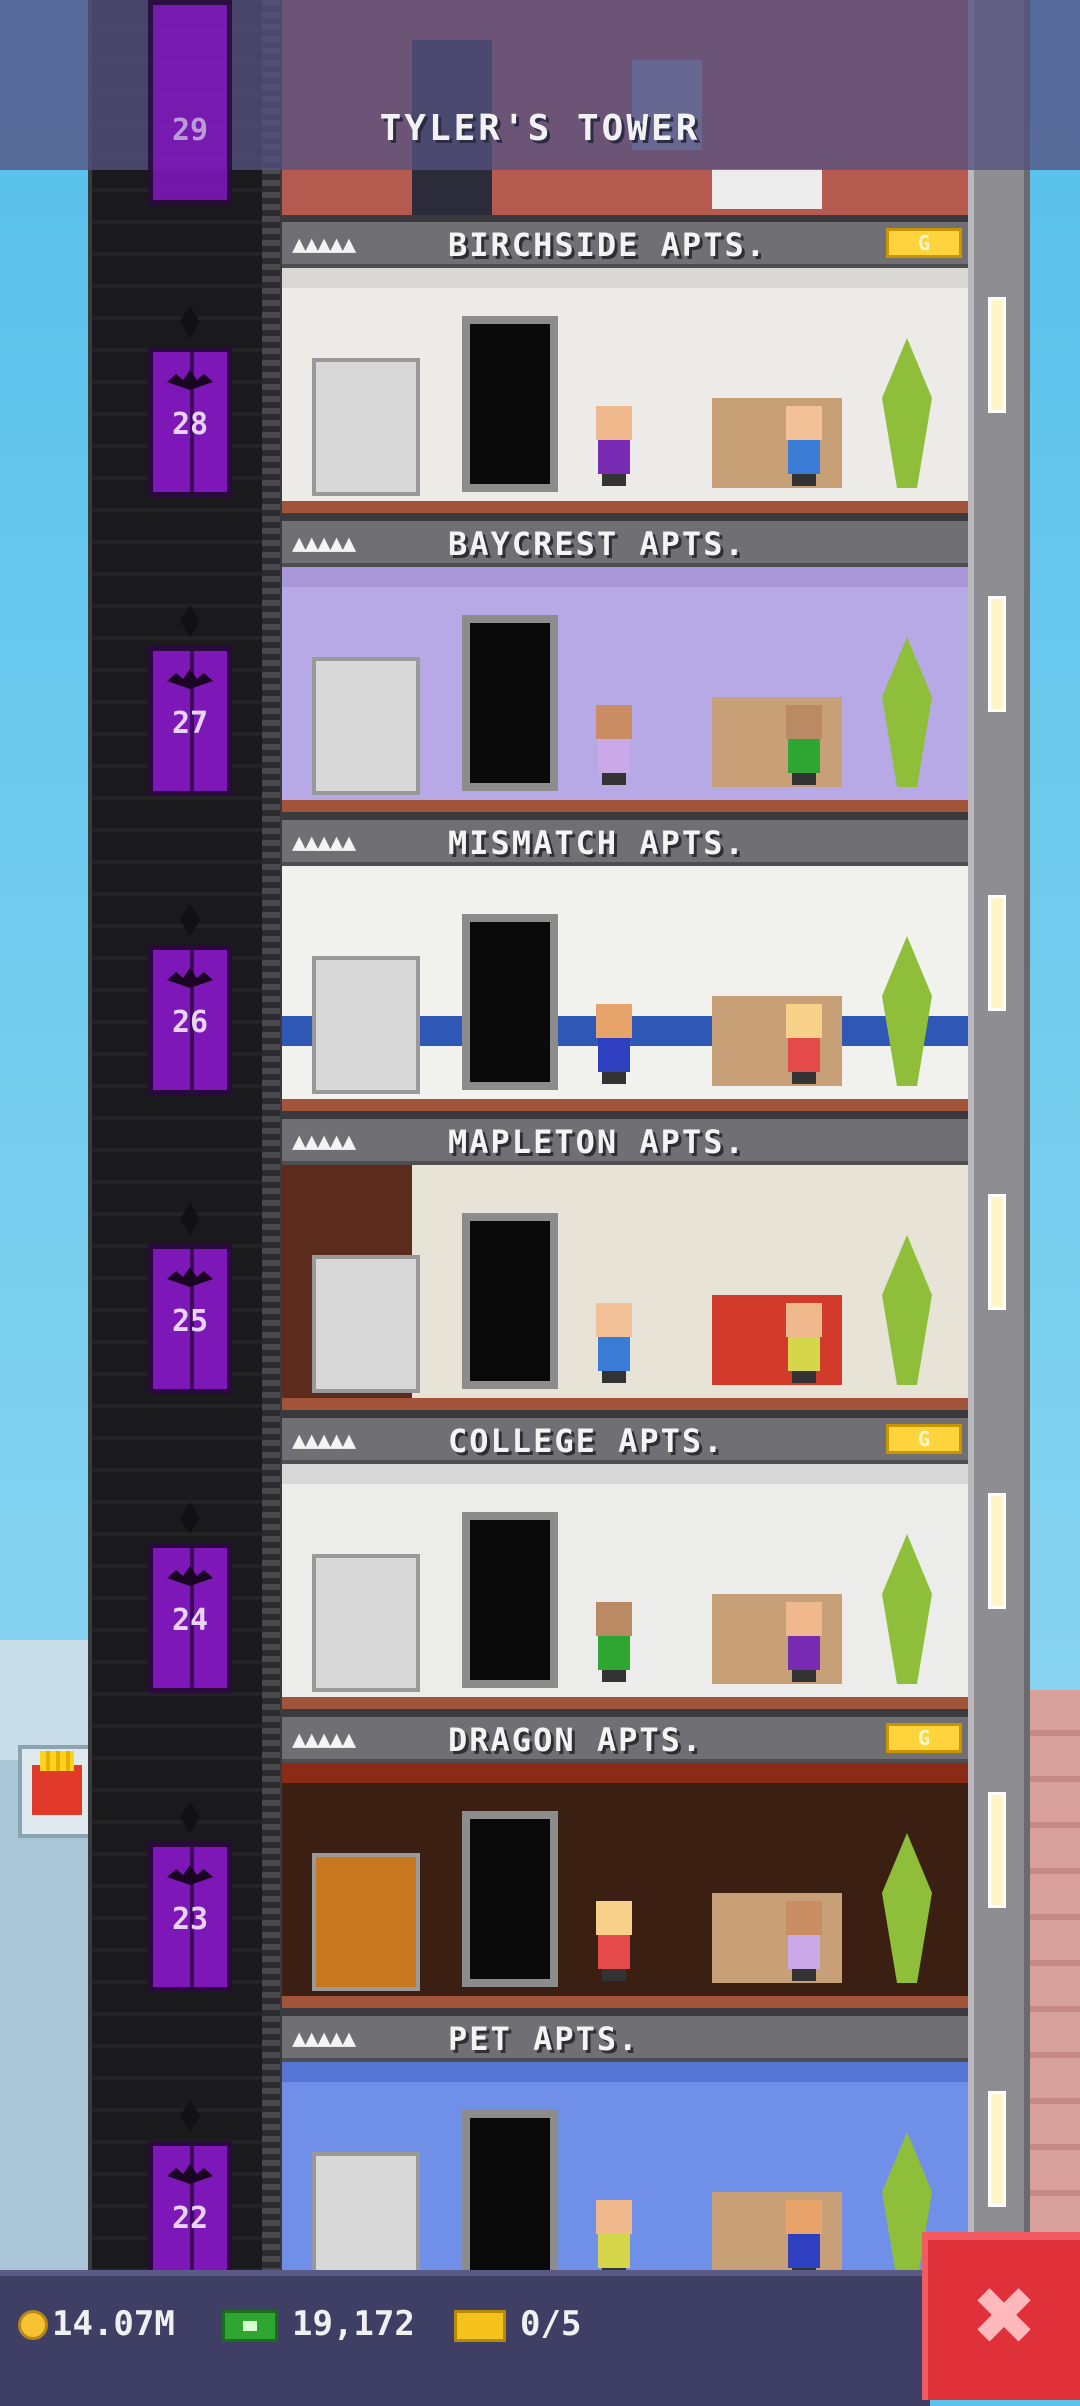  What do you see at coordinates (586, 1441) in the screenshot?
I see `floor-name: COLLEGE APTS.` at bounding box center [586, 1441].